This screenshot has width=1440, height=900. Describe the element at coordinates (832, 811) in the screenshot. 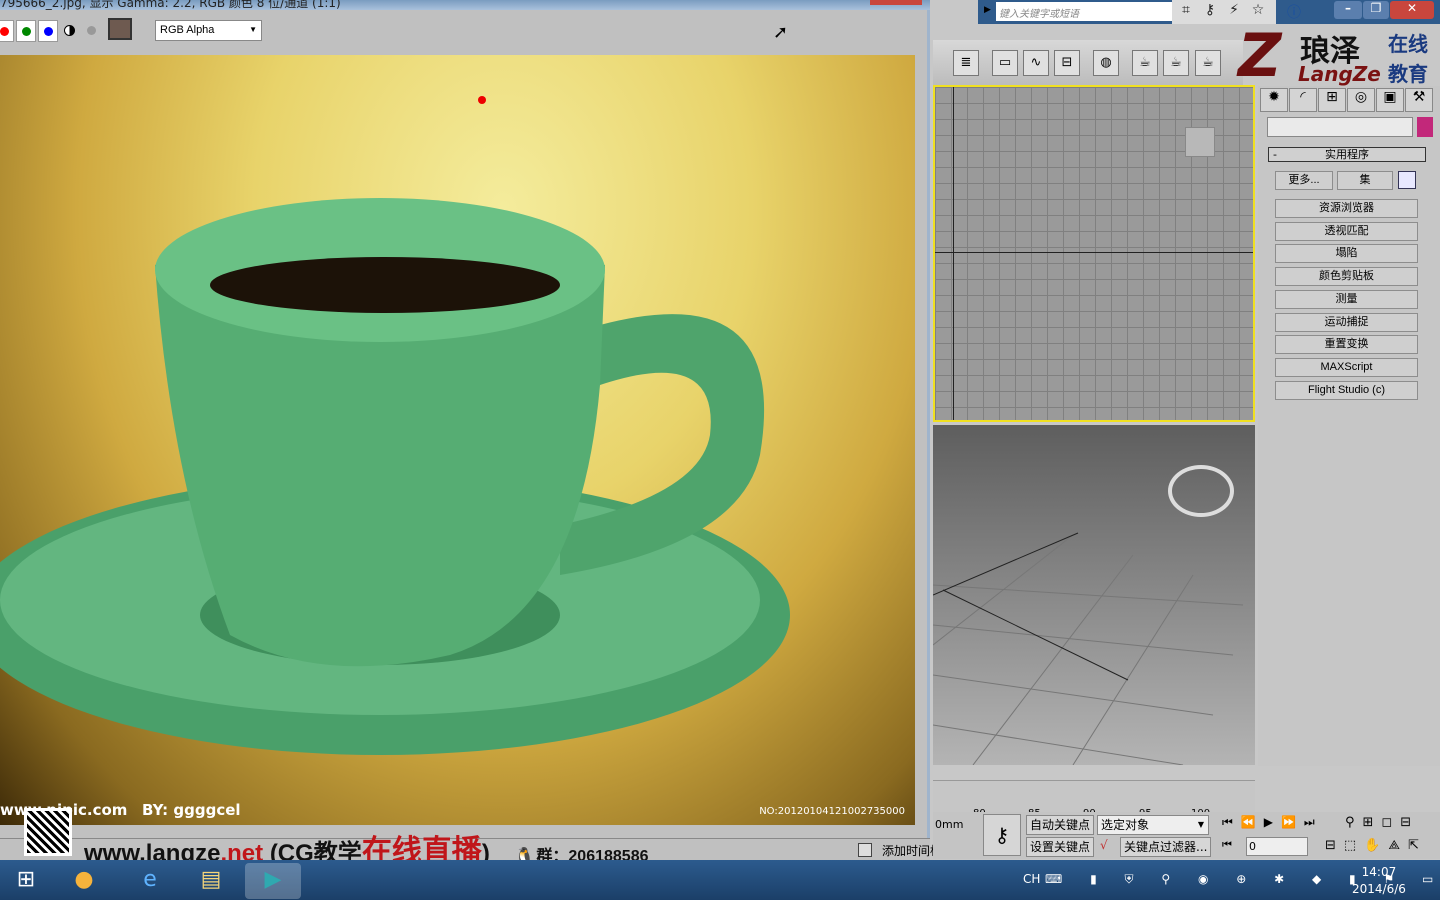

I see `image-number: NO:20120104121002735000` at that location.